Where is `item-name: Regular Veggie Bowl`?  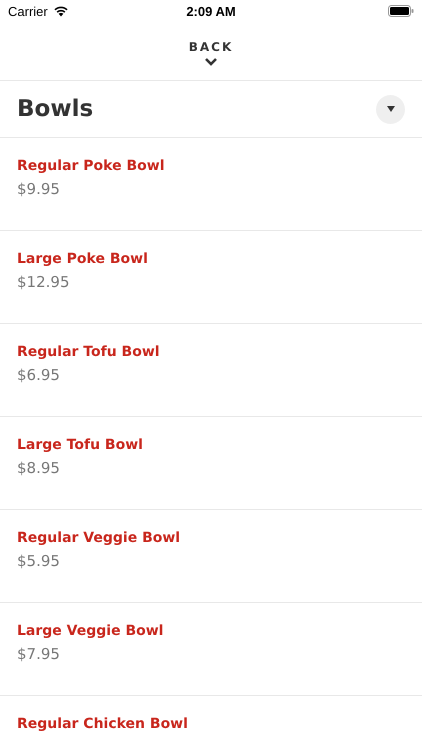 item-name: Regular Veggie Bowl is located at coordinates (99, 538).